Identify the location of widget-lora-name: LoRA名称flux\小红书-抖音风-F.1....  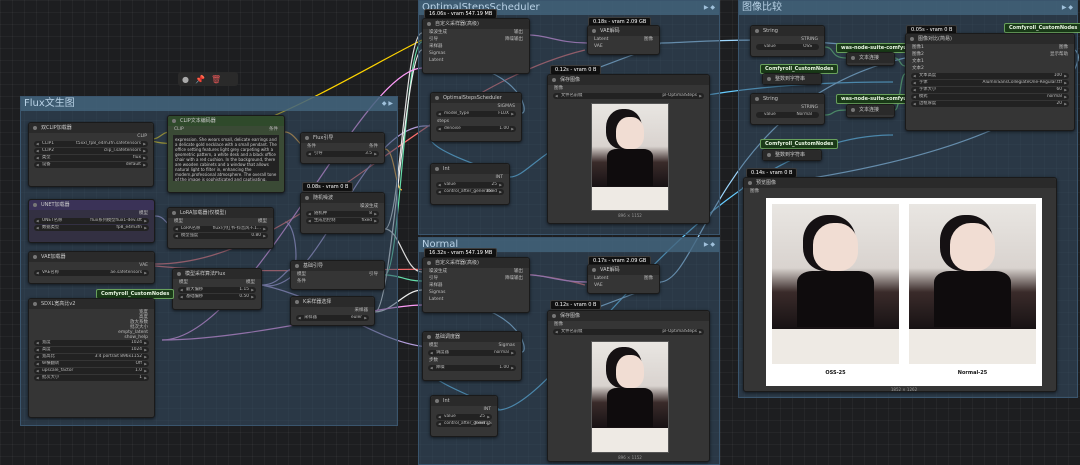
(220, 229).